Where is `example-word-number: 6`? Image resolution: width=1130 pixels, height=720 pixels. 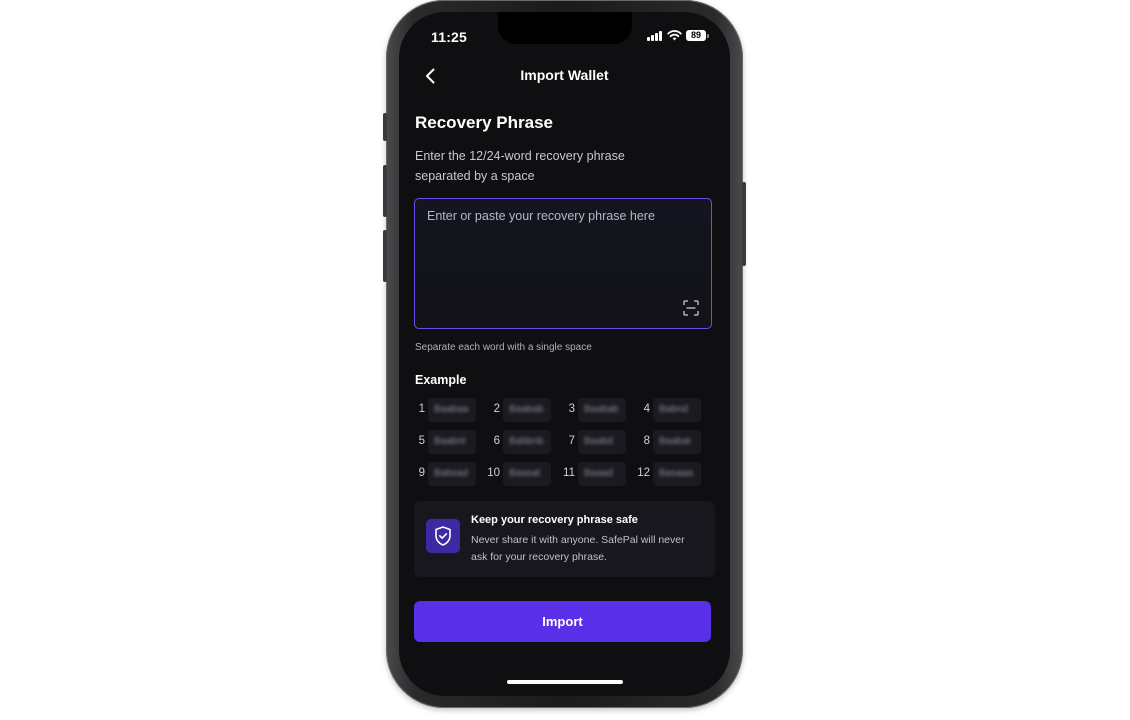 example-word-number: 6 is located at coordinates (496, 441).